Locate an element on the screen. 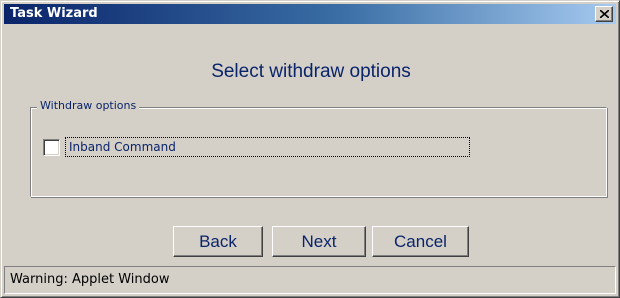 The height and width of the screenshot is (298, 620). title-bar: Task Wizard is located at coordinates (310, 14).